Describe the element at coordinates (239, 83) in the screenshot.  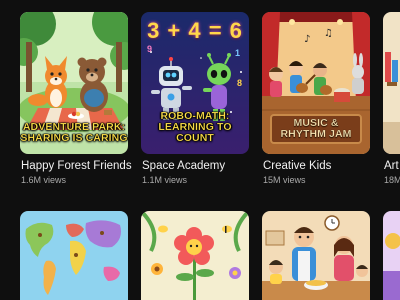
I see `svg-text: 8` at that location.